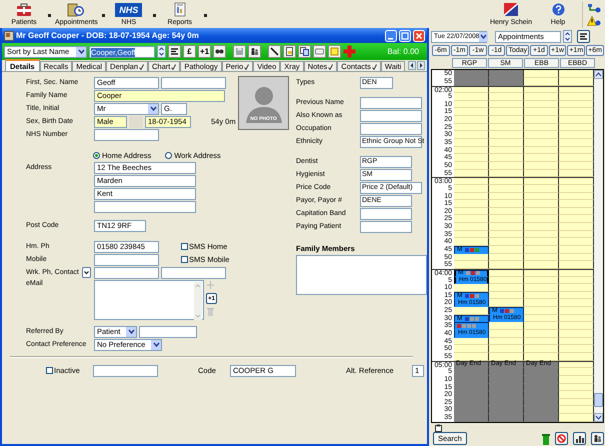  I want to click on scrollbar, so click(598, 246).